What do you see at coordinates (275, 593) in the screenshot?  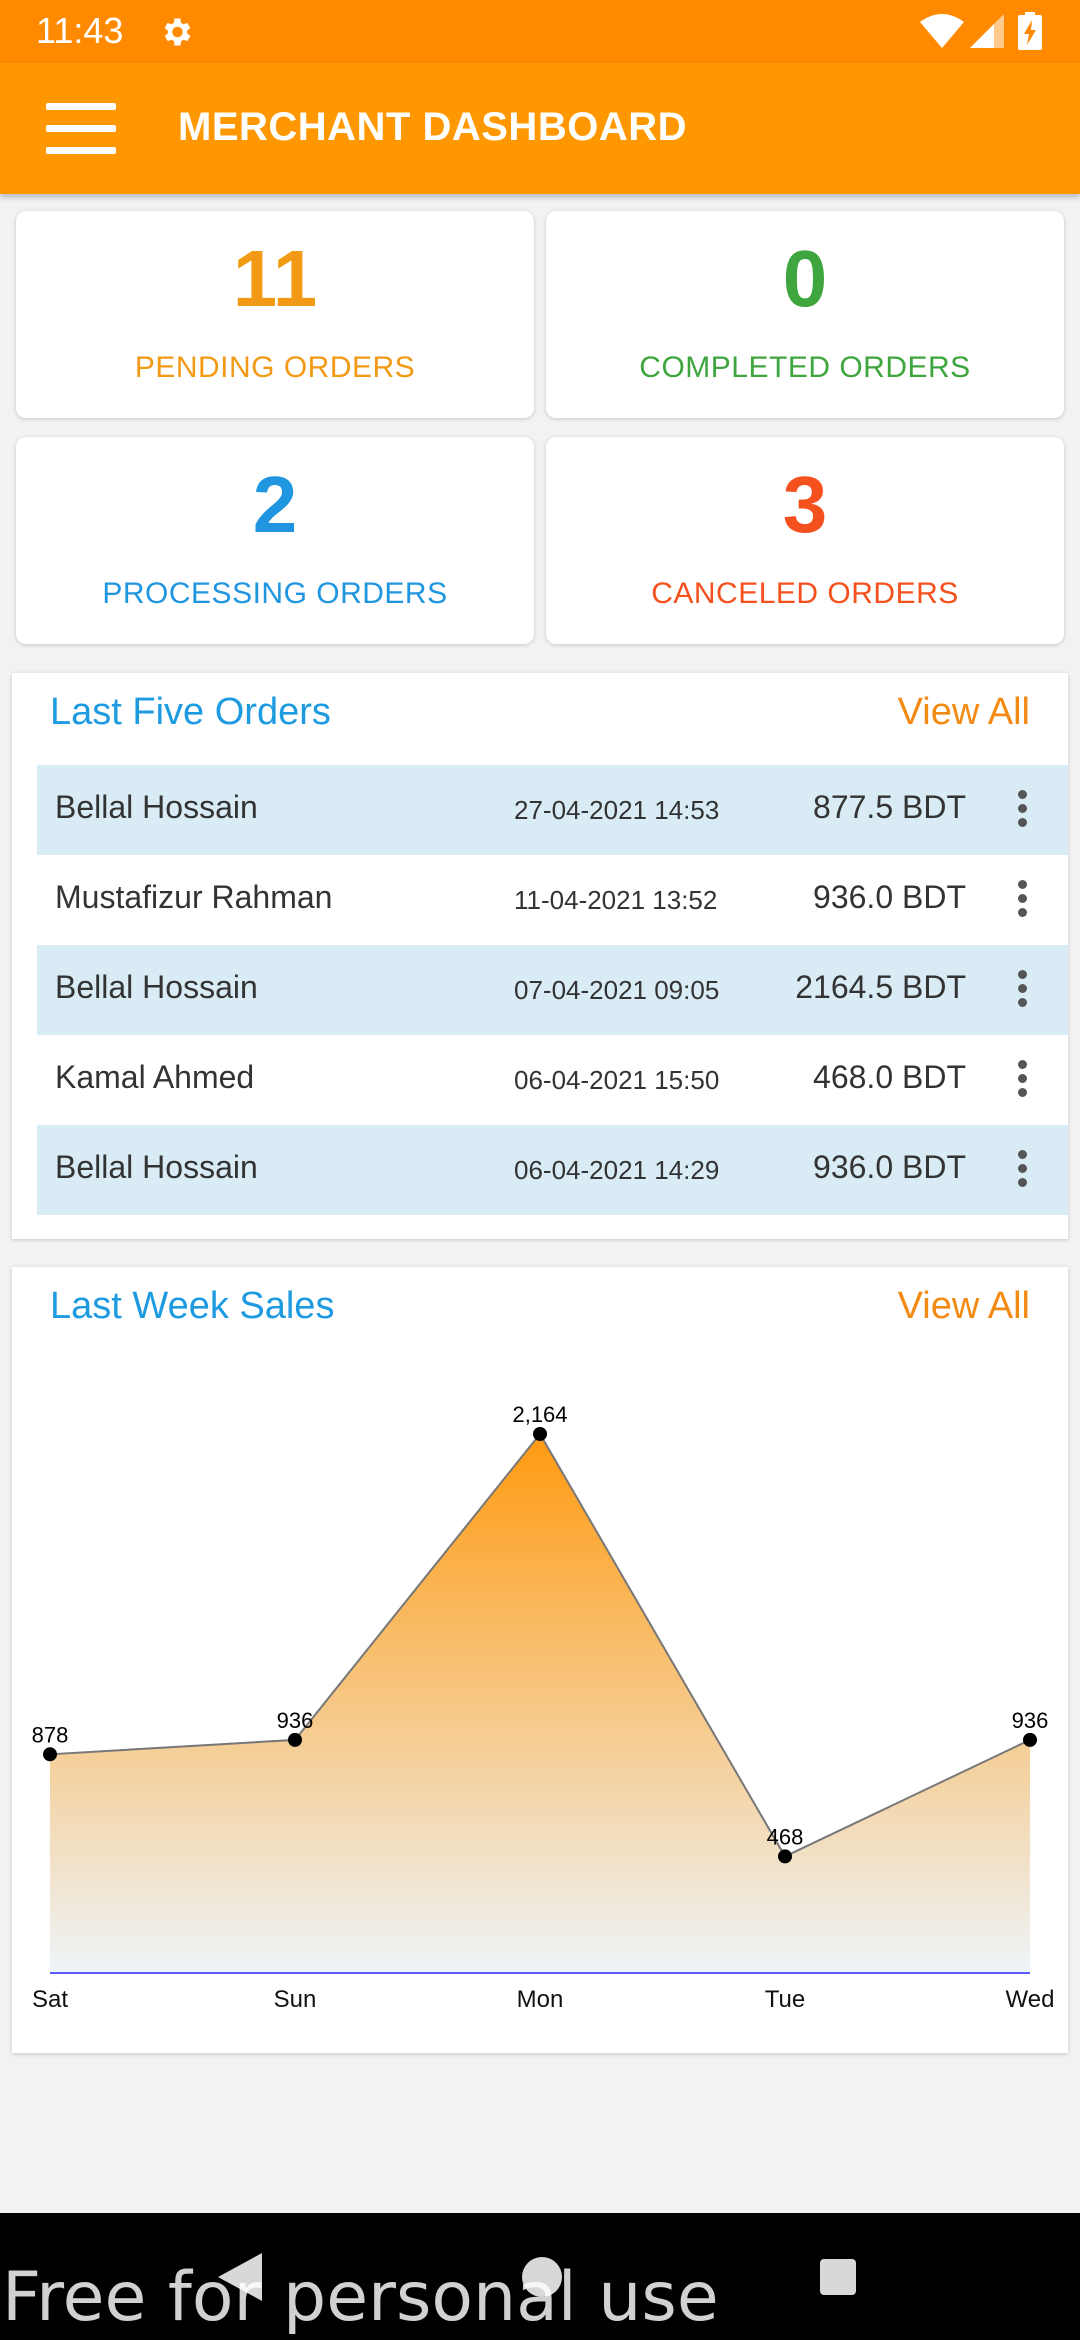 I see `processing-orders-label: PROCESSING ORDERS` at bounding box center [275, 593].